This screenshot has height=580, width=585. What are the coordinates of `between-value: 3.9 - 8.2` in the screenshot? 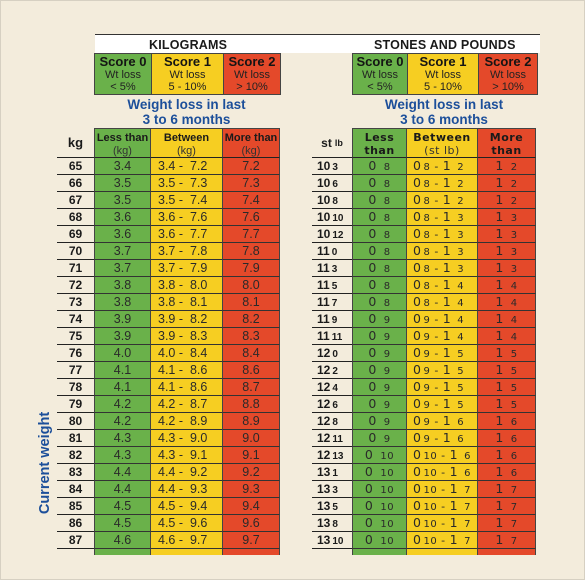 It's located at (187, 319).